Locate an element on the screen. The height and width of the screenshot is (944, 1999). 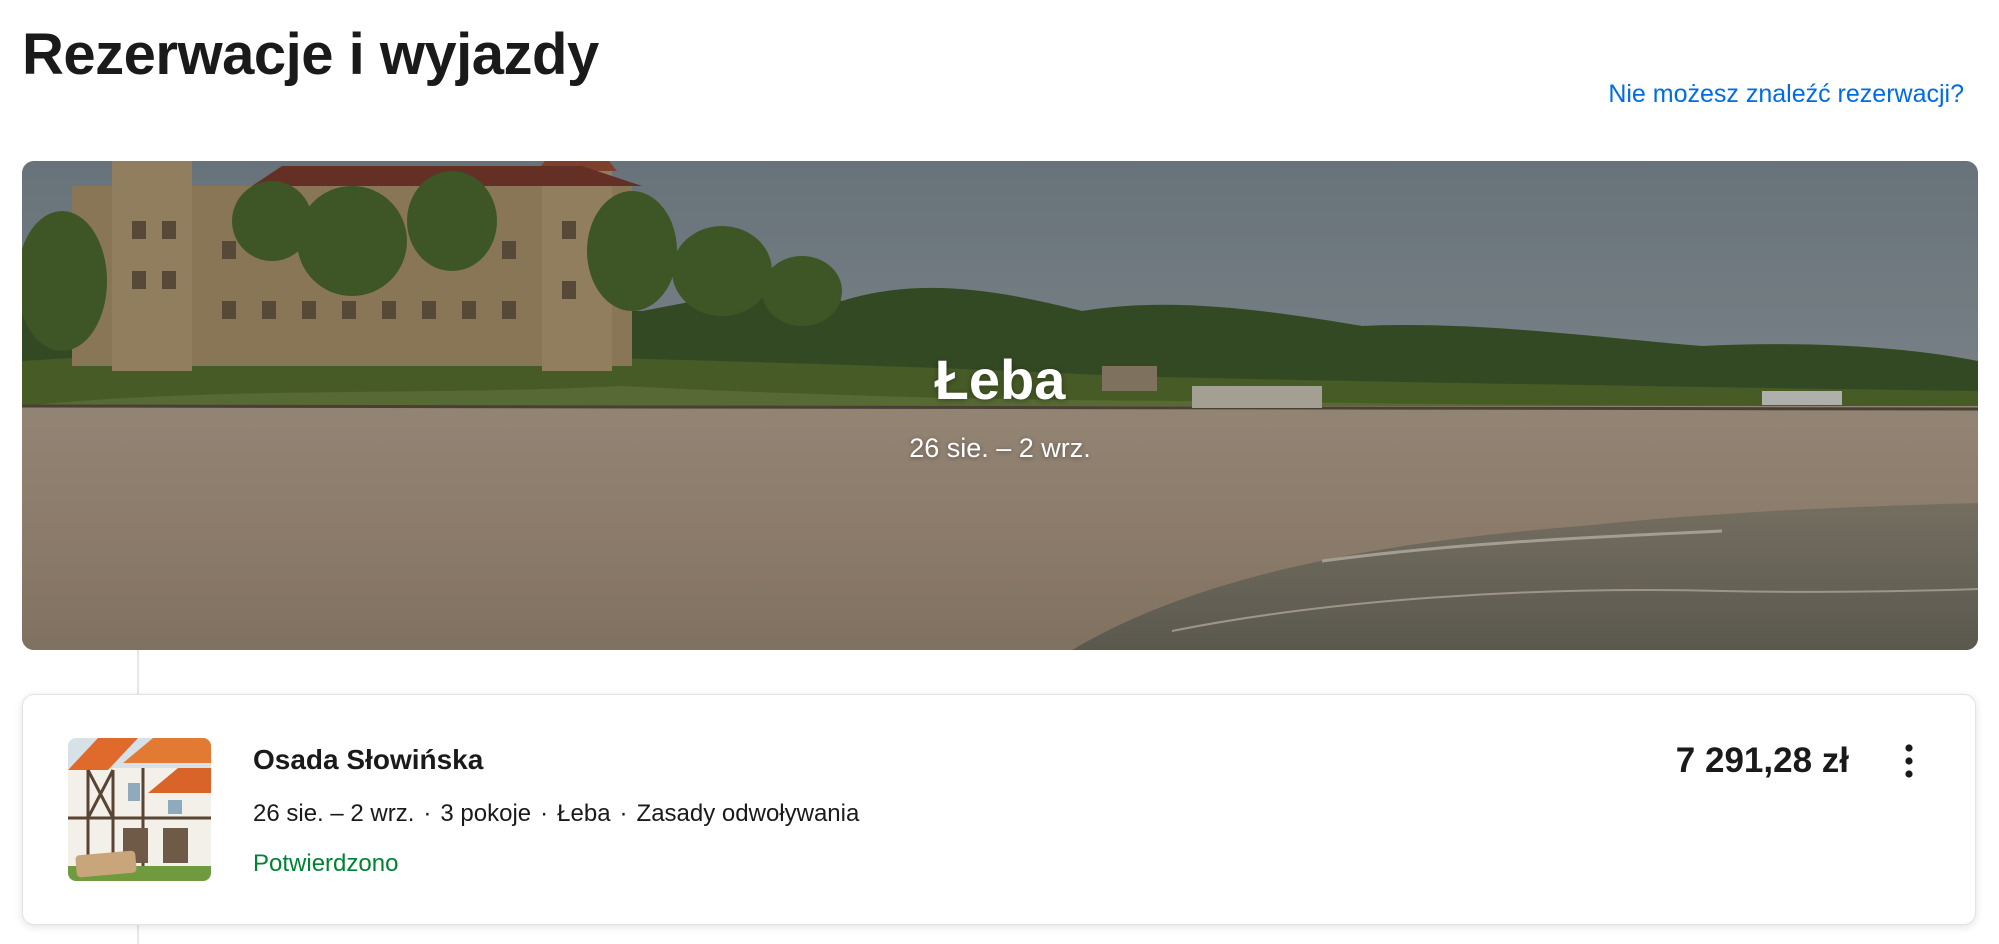
booking-price: 7 291,28 zł is located at coordinates (1762, 760).